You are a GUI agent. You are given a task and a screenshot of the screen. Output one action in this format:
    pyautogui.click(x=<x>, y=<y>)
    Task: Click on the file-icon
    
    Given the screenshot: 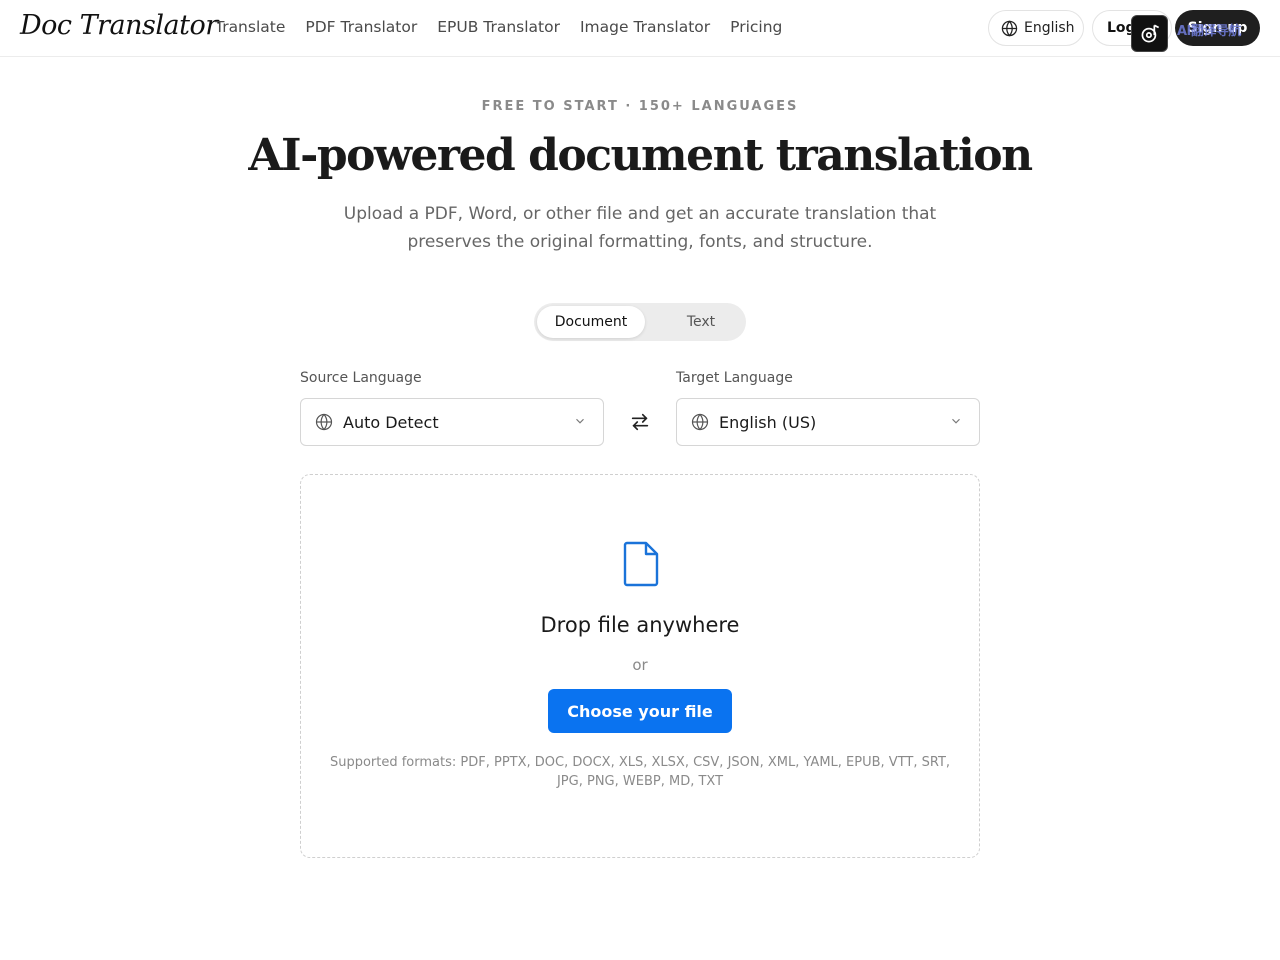 What is the action you would take?
    pyautogui.click(x=641, y=564)
    